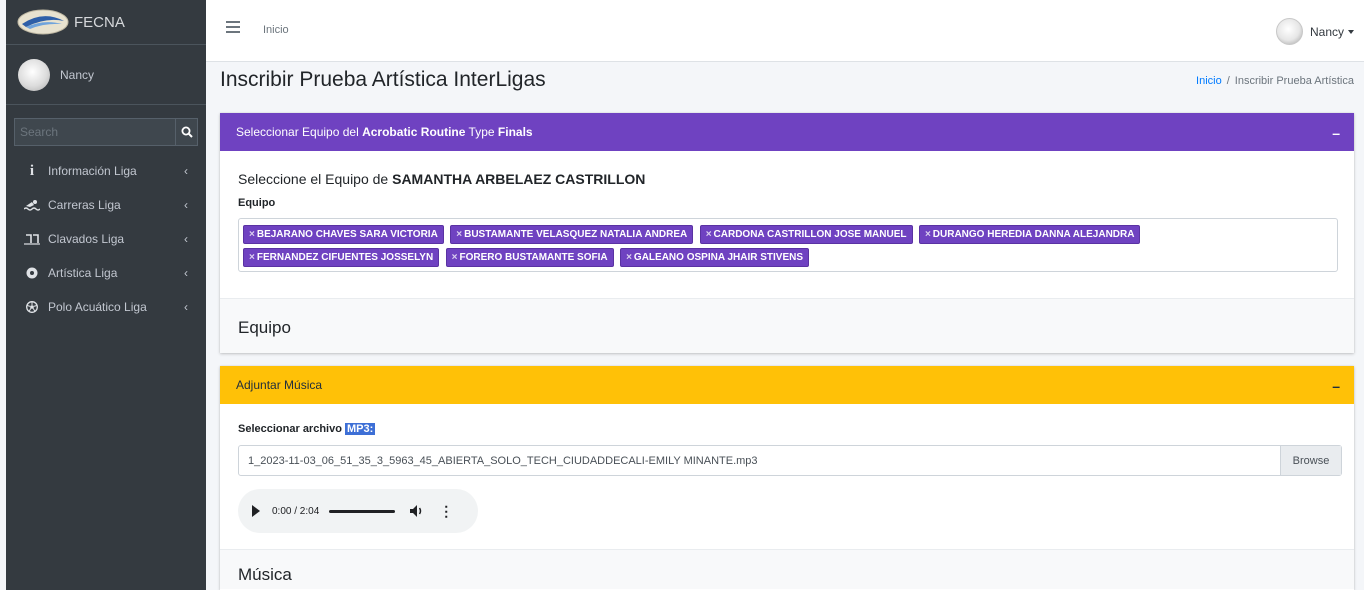 This screenshot has height=590, width=1364. What do you see at coordinates (86, 239) in the screenshot?
I see `sidebar-item-label: Clavados Liga` at bounding box center [86, 239].